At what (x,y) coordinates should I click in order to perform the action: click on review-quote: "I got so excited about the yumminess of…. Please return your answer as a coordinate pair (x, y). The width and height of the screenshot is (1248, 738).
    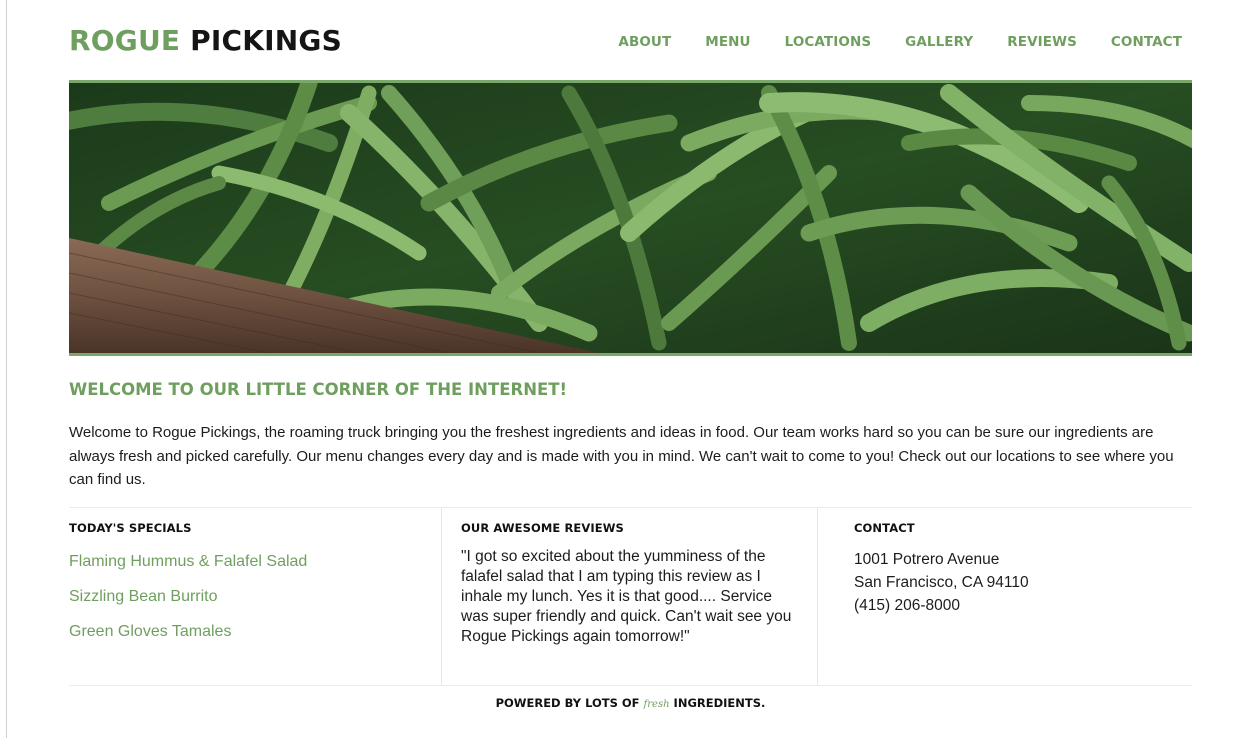
    Looking at the image, I should click on (626, 596).